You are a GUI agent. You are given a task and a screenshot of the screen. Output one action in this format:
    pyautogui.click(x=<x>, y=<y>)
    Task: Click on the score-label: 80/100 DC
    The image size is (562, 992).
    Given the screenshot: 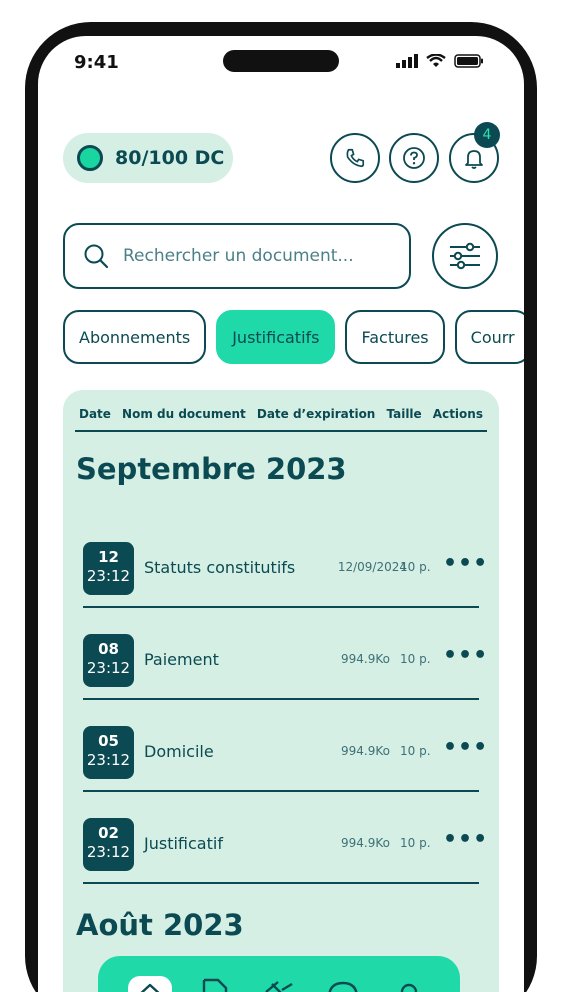 What is the action you would take?
    pyautogui.click(x=170, y=158)
    